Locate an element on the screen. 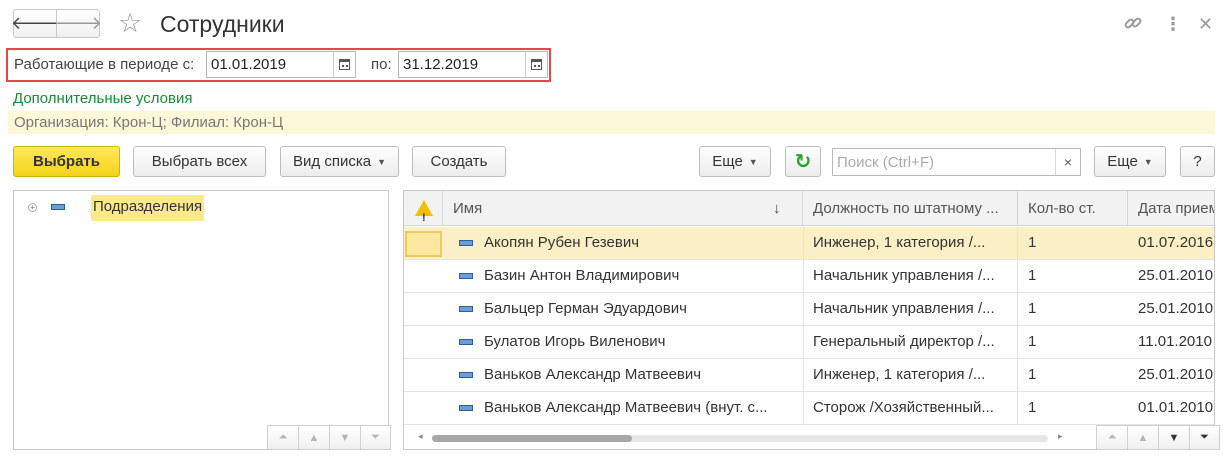 The height and width of the screenshot is (462, 1223). column-status: ! is located at coordinates (423, 208).